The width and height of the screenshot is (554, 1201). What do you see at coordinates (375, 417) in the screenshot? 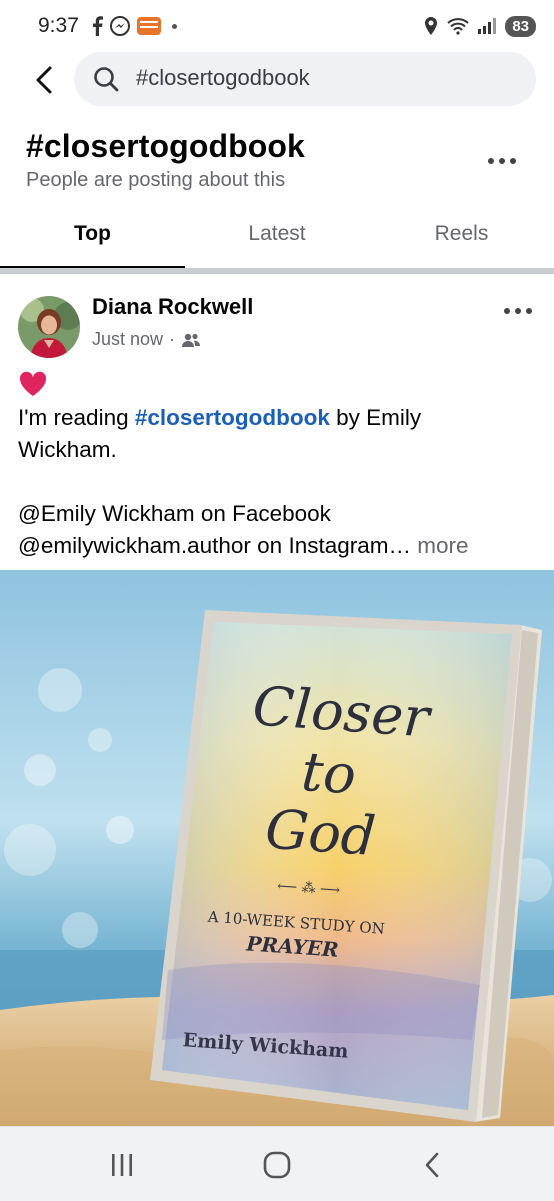
I see `text-segment: by Emily` at bounding box center [375, 417].